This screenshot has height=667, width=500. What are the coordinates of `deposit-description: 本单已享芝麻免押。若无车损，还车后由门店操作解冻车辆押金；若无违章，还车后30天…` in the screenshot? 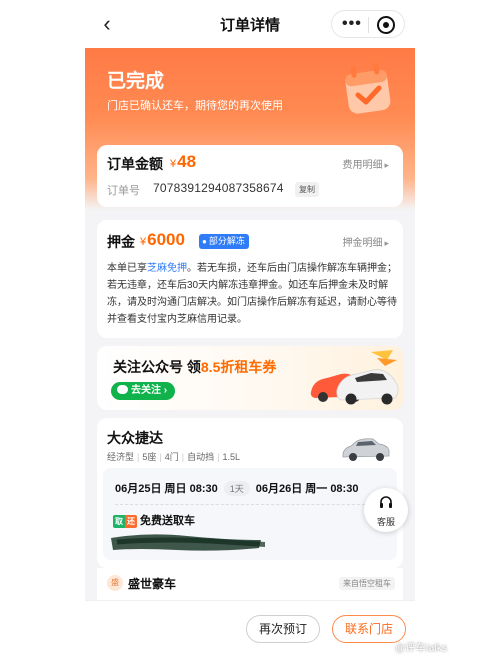 It's located at (252, 294).